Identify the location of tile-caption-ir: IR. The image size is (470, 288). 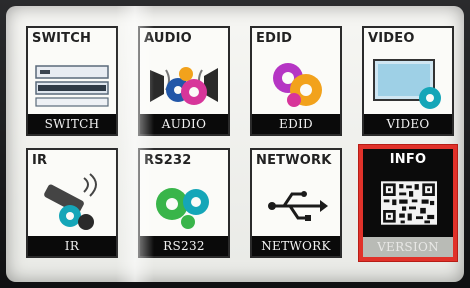
(72, 246).